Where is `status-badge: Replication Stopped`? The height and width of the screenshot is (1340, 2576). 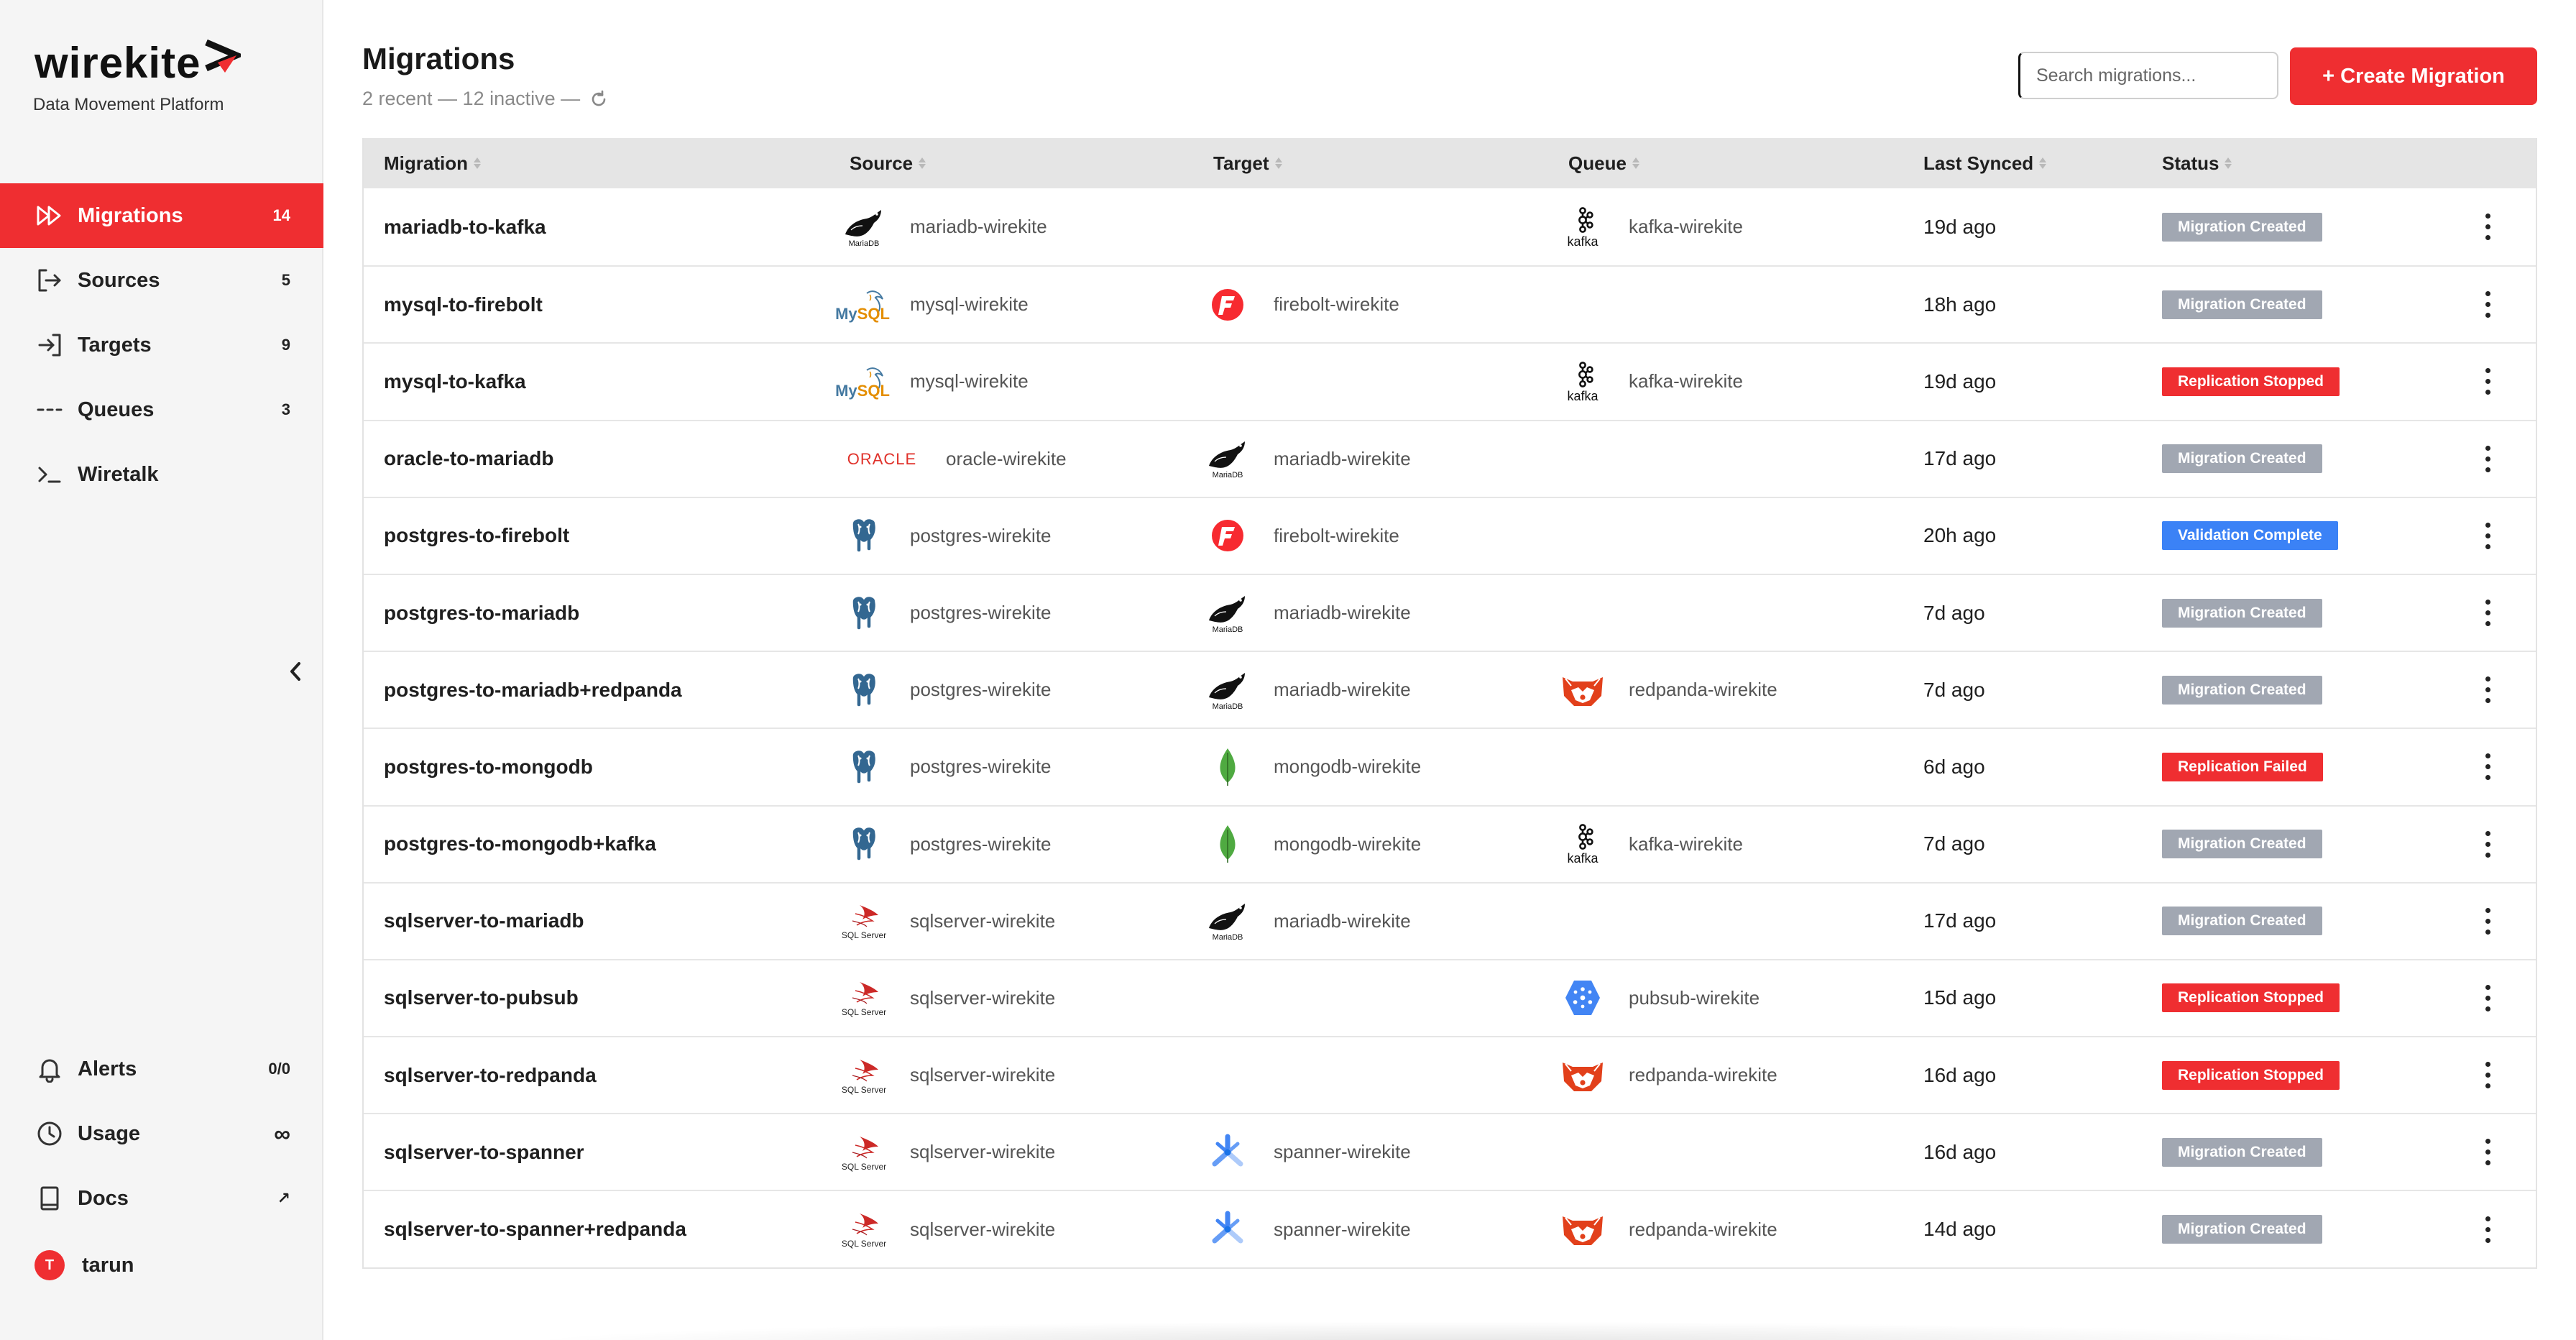 status-badge: Replication Stopped is located at coordinates (2251, 998).